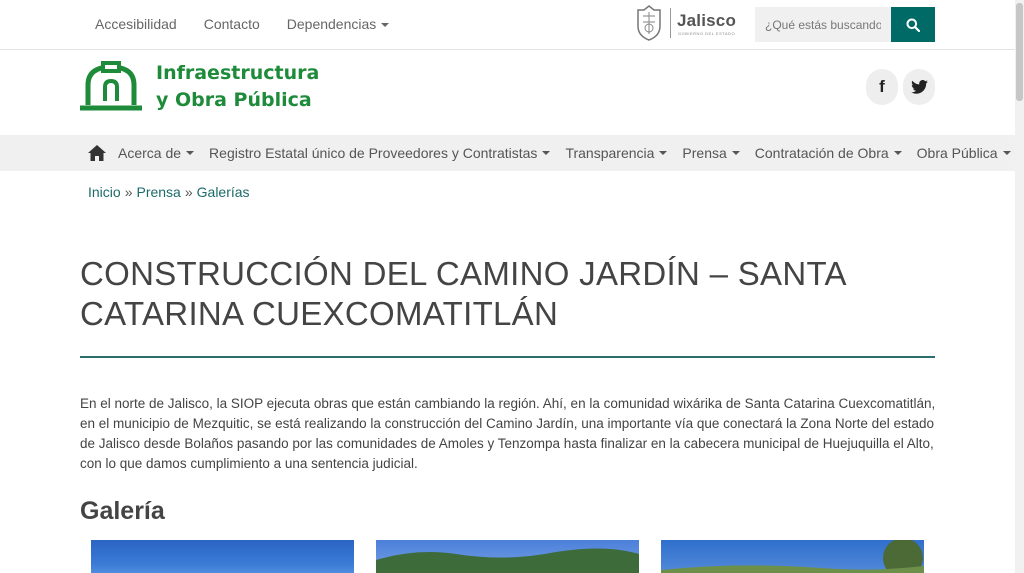 The height and width of the screenshot is (573, 1024). Describe the element at coordinates (900, 87) in the screenshot. I see `social-links: f` at that location.